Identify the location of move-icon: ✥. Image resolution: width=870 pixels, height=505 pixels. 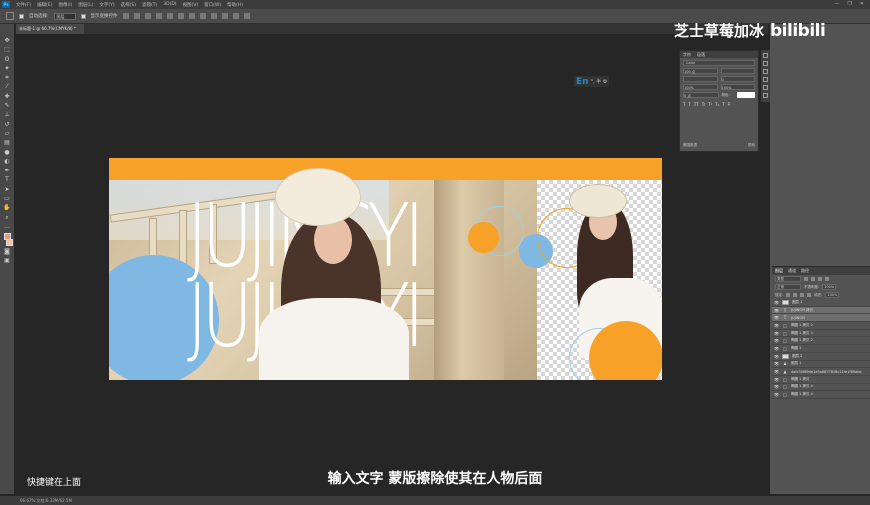
(7, 41).